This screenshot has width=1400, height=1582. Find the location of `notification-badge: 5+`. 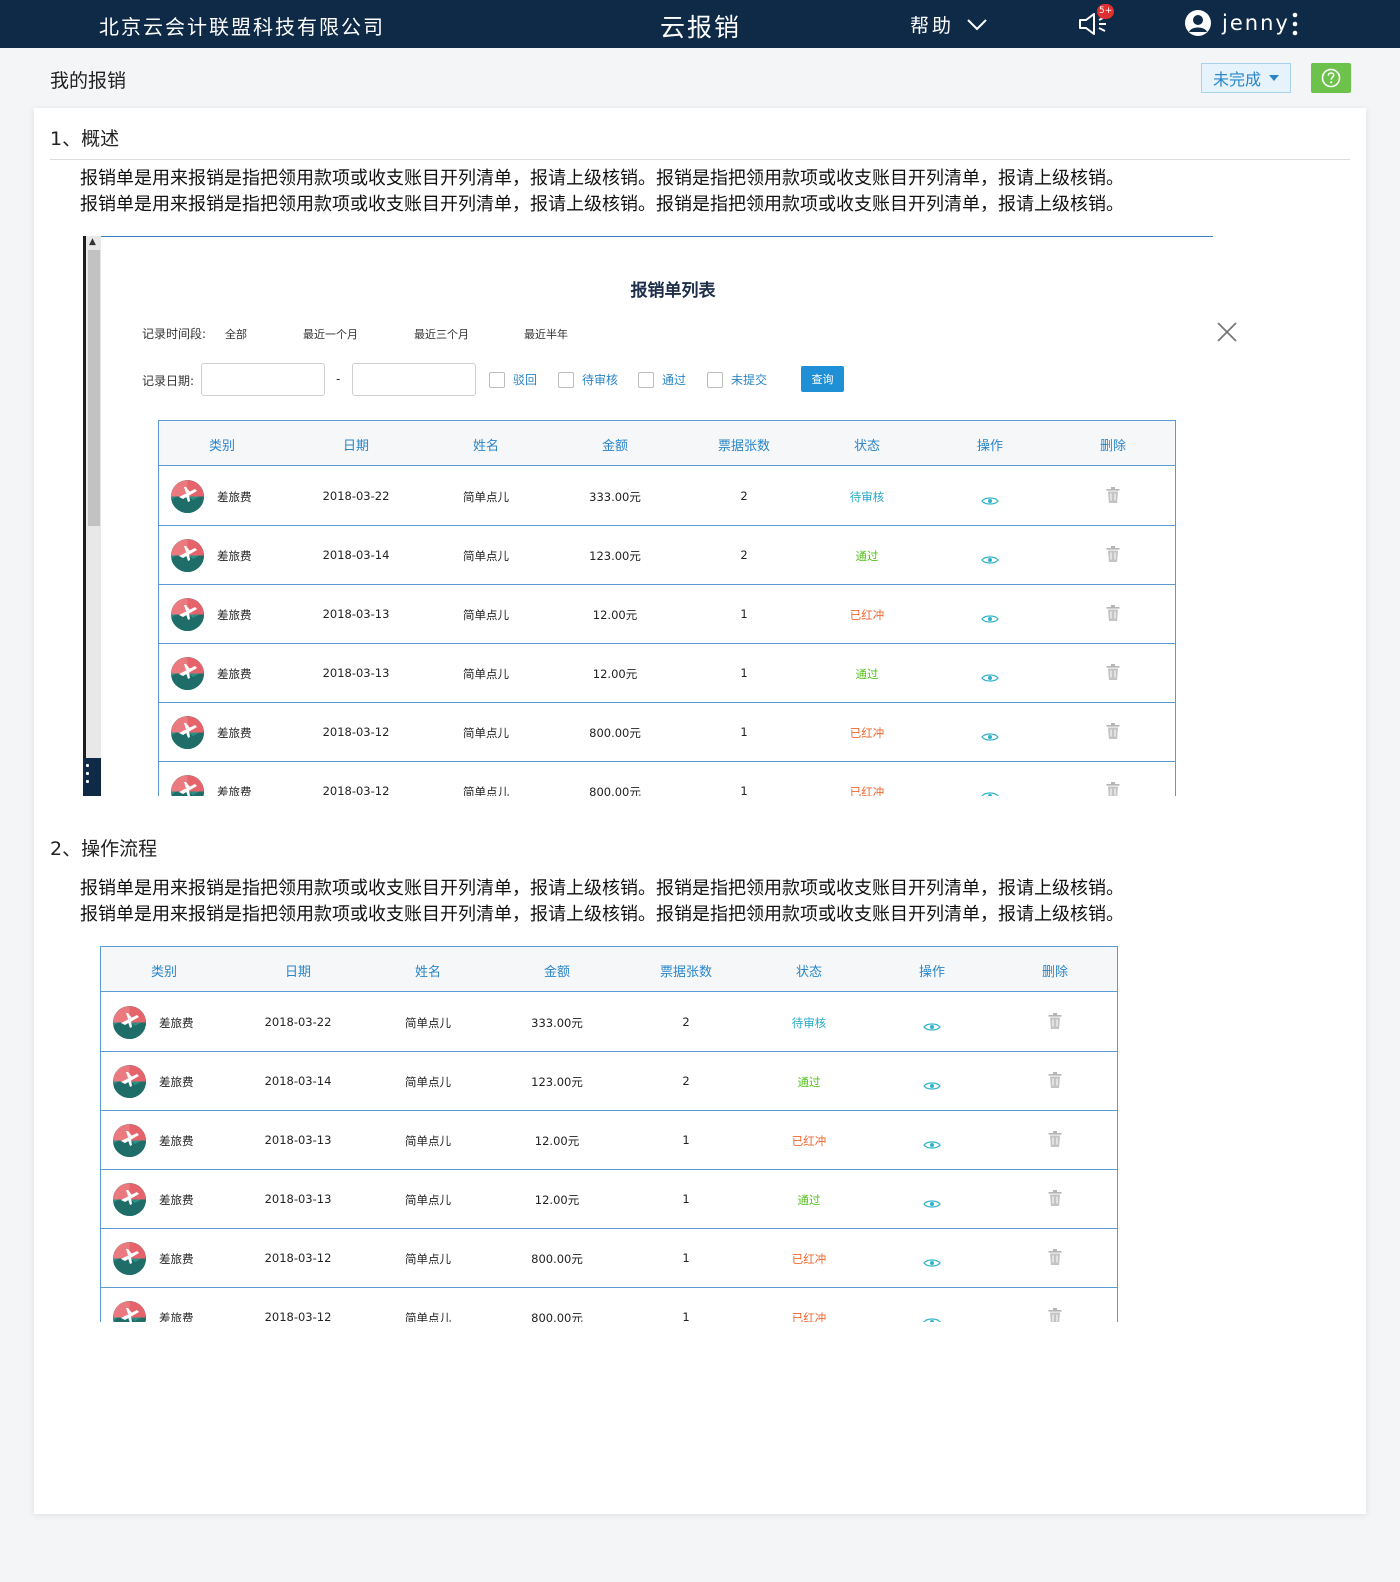

notification-badge: 5+ is located at coordinates (1106, 11).